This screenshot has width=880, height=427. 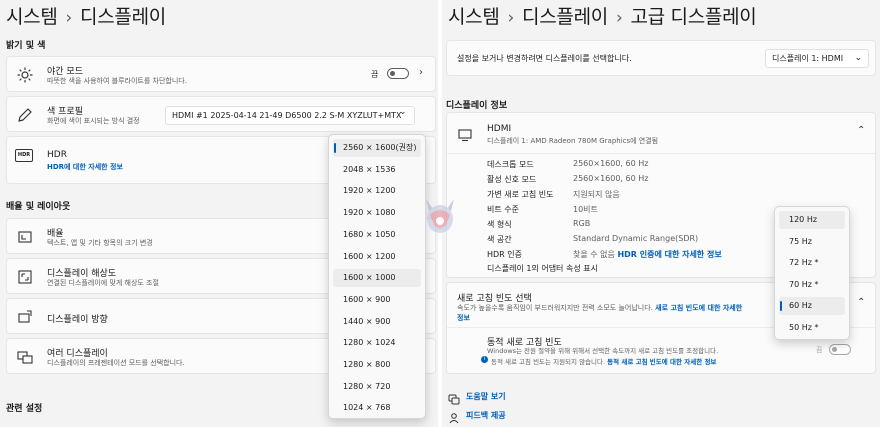 What do you see at coordinates (93, 121) in the screenshot?
I see `color-profile-sub: 화면에 색이 표시되는 방식 결정` at bounding box center [93, 121].